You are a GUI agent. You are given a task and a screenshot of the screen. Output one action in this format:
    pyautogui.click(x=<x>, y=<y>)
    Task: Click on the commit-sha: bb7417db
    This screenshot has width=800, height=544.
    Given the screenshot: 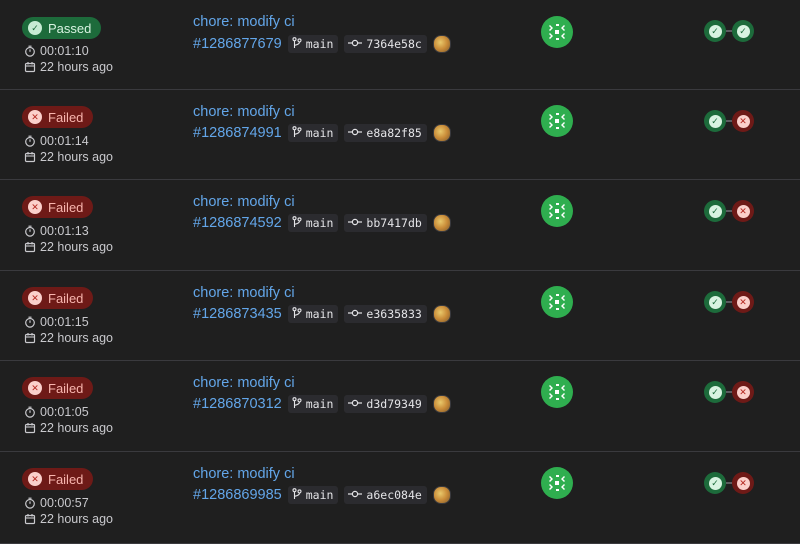 What is the action you would take?
    pyautogui.click(x=385, y=223)
    